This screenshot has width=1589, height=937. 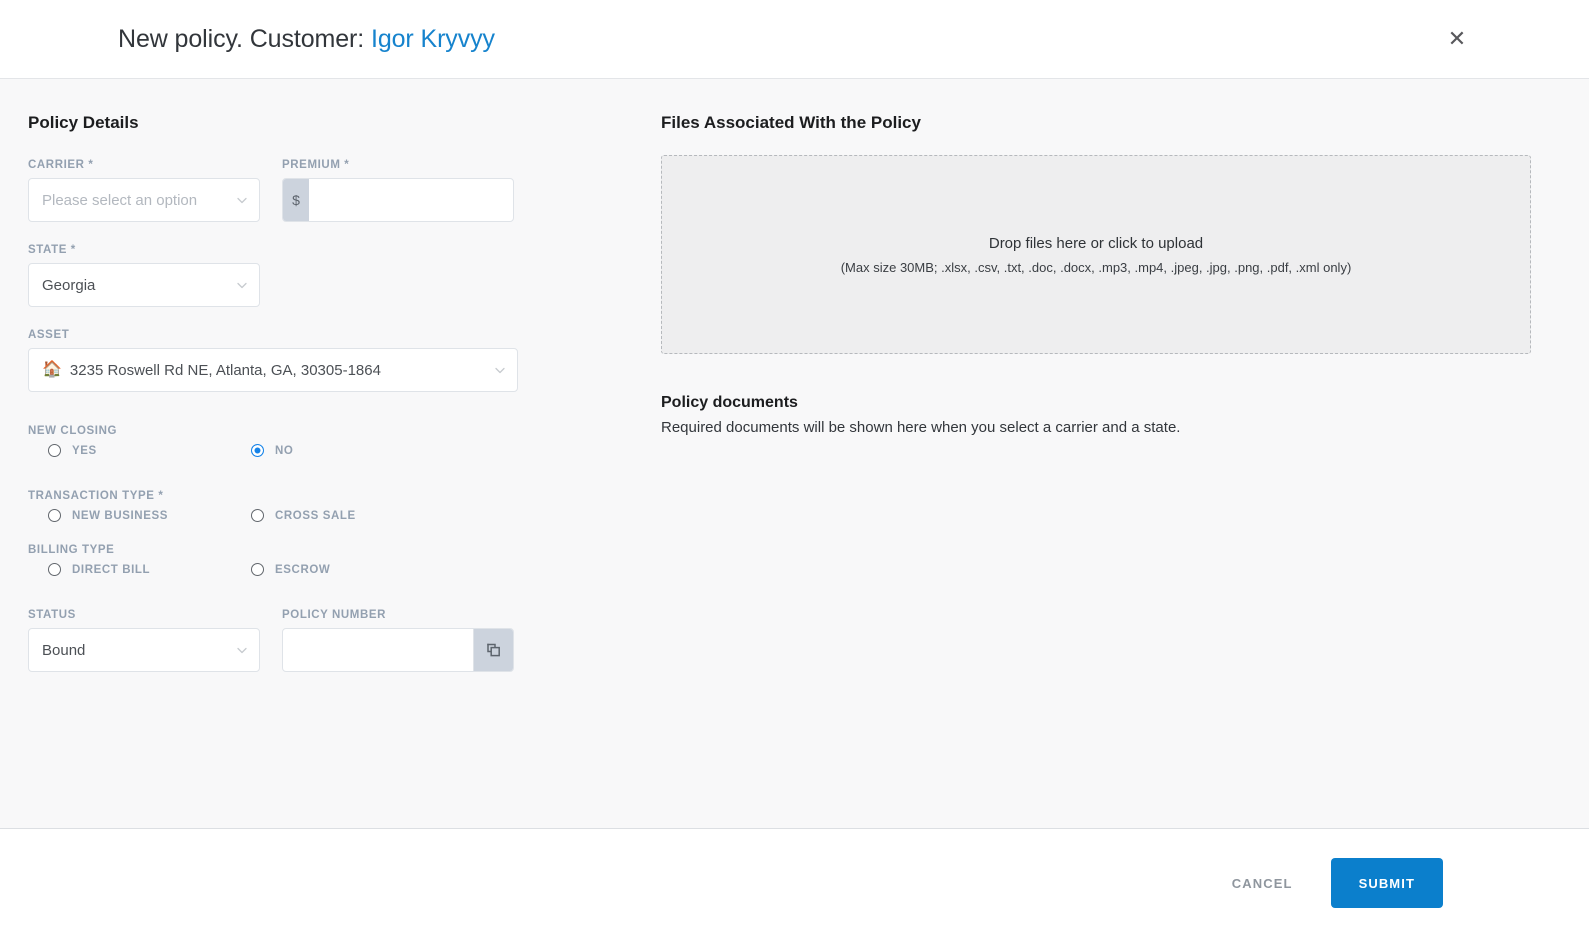 I want to click on radio-label: CROSS SALE, so click(x=315, y=515).